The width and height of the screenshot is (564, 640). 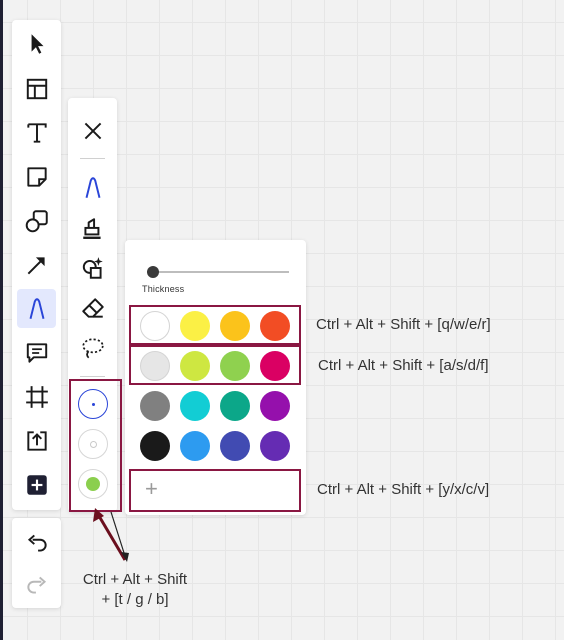 I want to click on comment-tool-button, so click(x=36, y=352).